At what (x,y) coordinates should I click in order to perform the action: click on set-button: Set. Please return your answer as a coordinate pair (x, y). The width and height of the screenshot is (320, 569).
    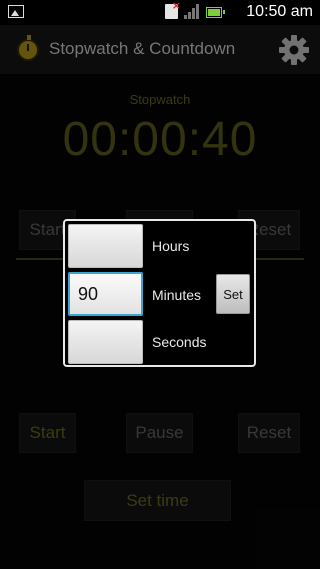
    Looking at the image, I should click on (233, 294).